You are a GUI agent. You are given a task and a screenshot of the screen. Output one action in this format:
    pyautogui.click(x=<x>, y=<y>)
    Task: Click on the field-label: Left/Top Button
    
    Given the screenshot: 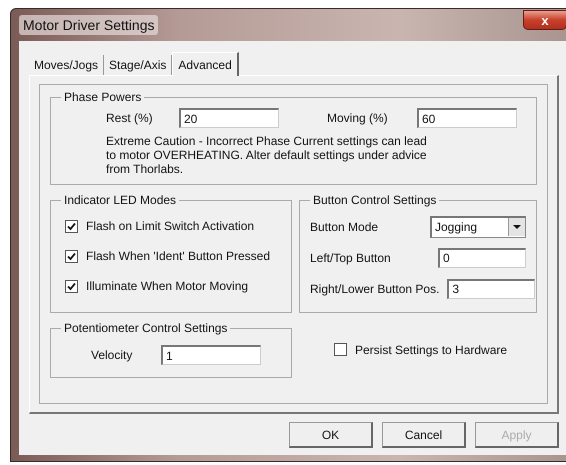 What is the action you would take?
    pyautogui.click(x=350, y=257)
    